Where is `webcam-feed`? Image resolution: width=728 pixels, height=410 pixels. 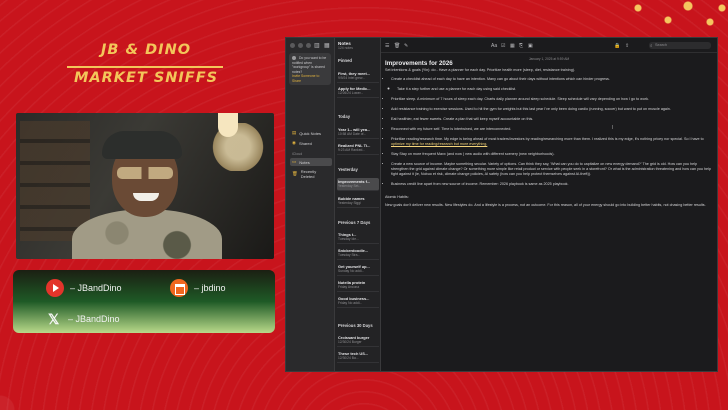
webcam-feed is located at coordinates (145, 186).